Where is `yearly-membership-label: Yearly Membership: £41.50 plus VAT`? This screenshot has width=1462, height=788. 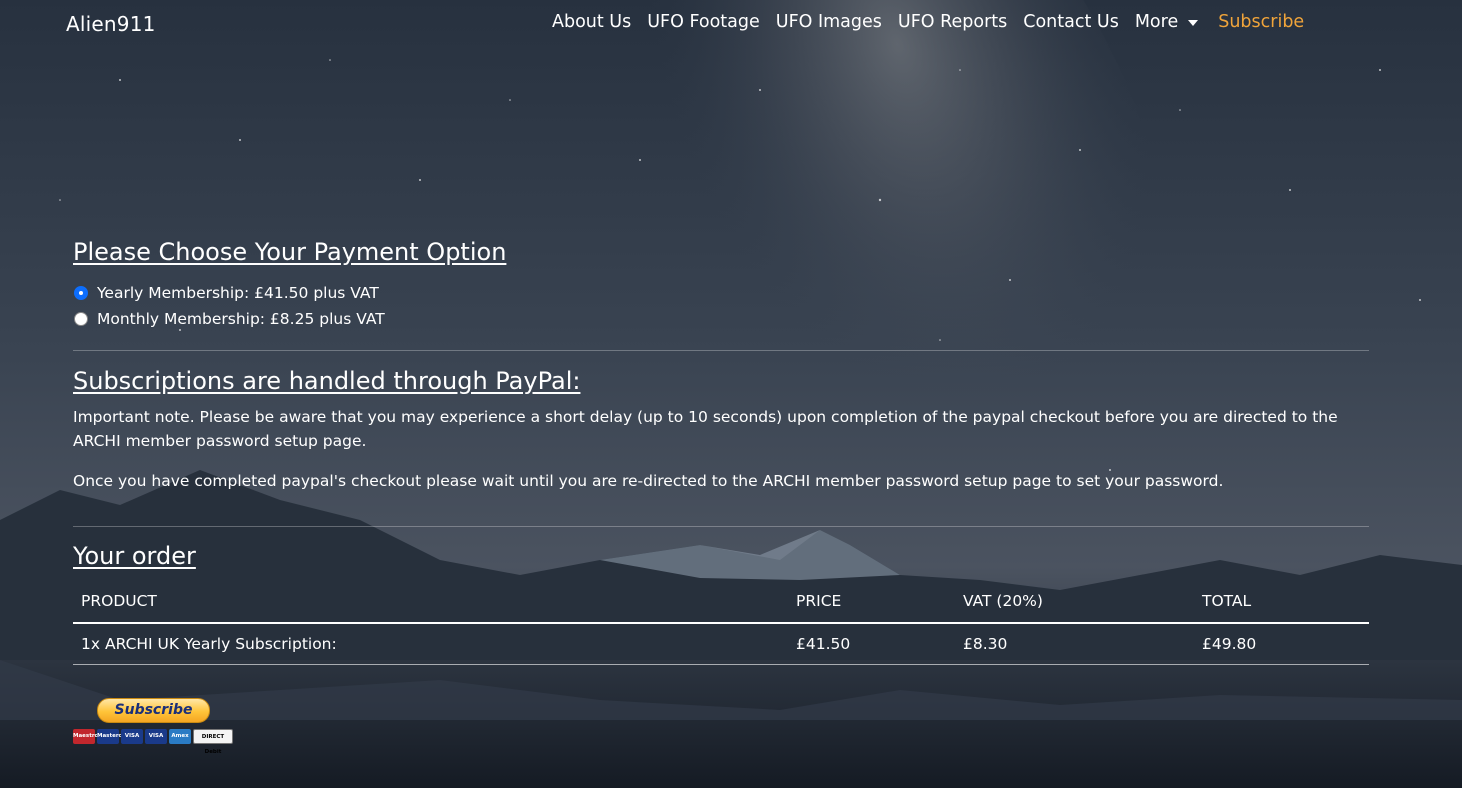 yearly-membership-label: Yearly Membership: £41.50 plus VAT is located at coordinates (238, 293).